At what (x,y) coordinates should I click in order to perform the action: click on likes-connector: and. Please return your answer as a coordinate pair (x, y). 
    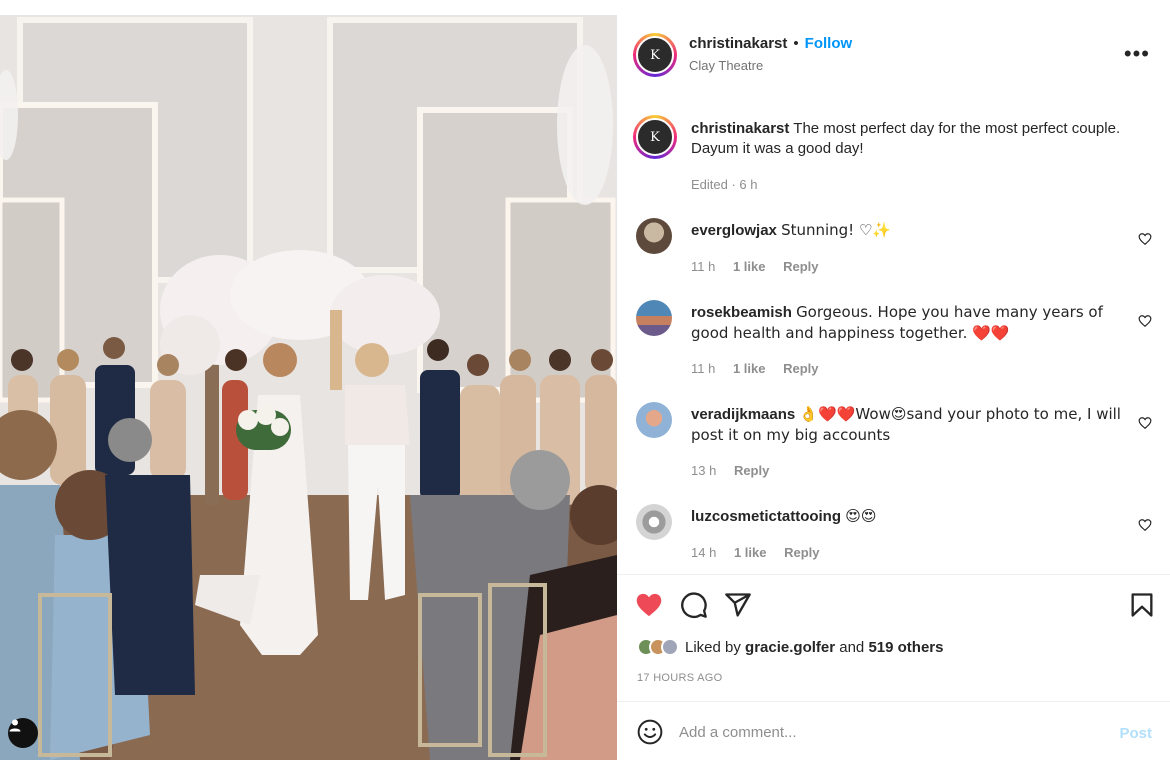
    Looking at the image, I should click on (852, 647).